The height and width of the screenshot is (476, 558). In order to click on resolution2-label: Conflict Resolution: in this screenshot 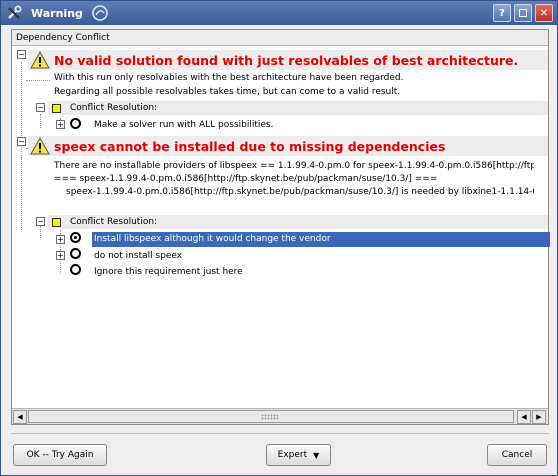, I will do `click(114, 222)`.